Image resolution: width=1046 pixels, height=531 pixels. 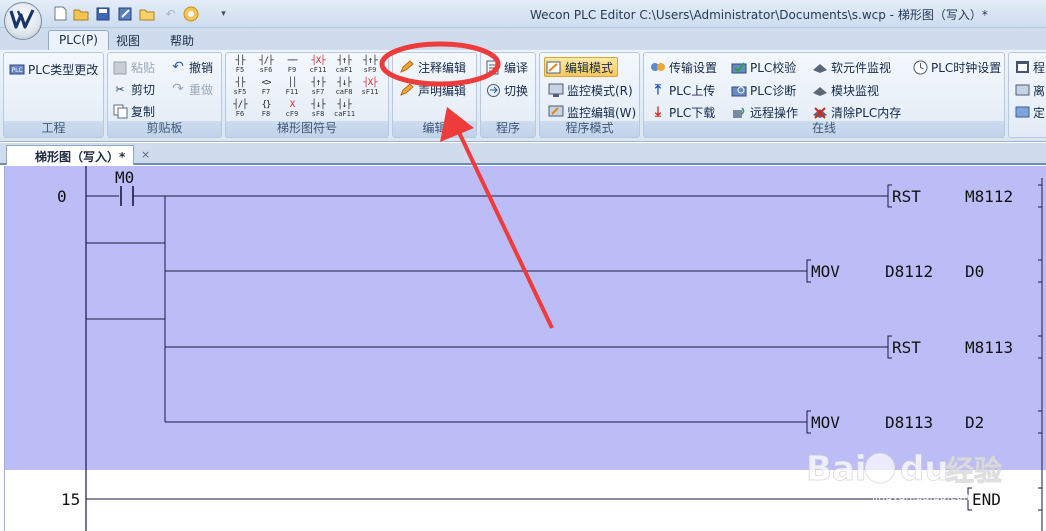 I want to click on ladder-symbol-glyph: ┤X├, so click(x=318, y=61).